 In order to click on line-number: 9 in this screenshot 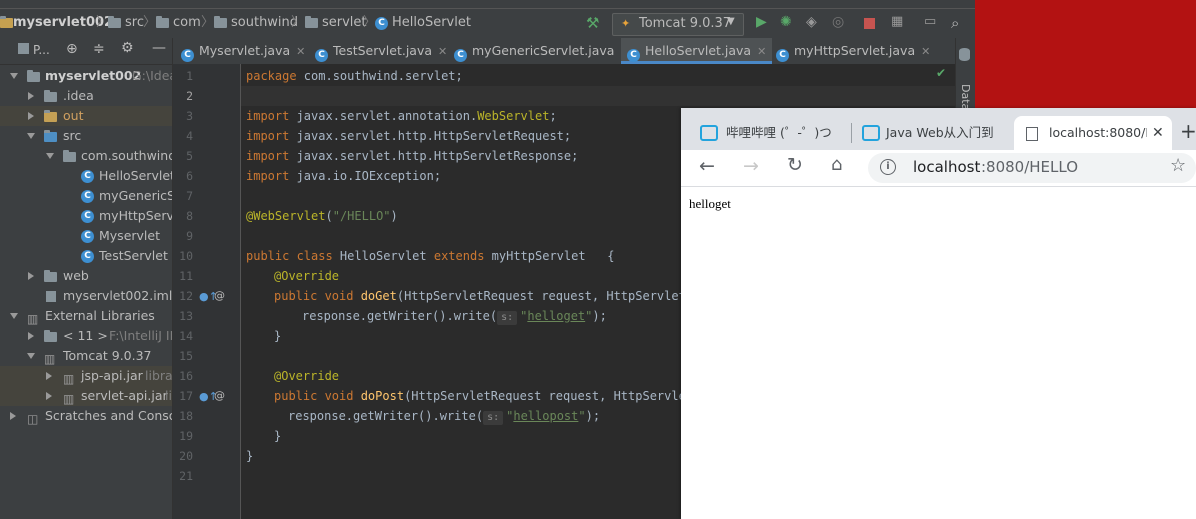, I will do `click(189, 236)`.